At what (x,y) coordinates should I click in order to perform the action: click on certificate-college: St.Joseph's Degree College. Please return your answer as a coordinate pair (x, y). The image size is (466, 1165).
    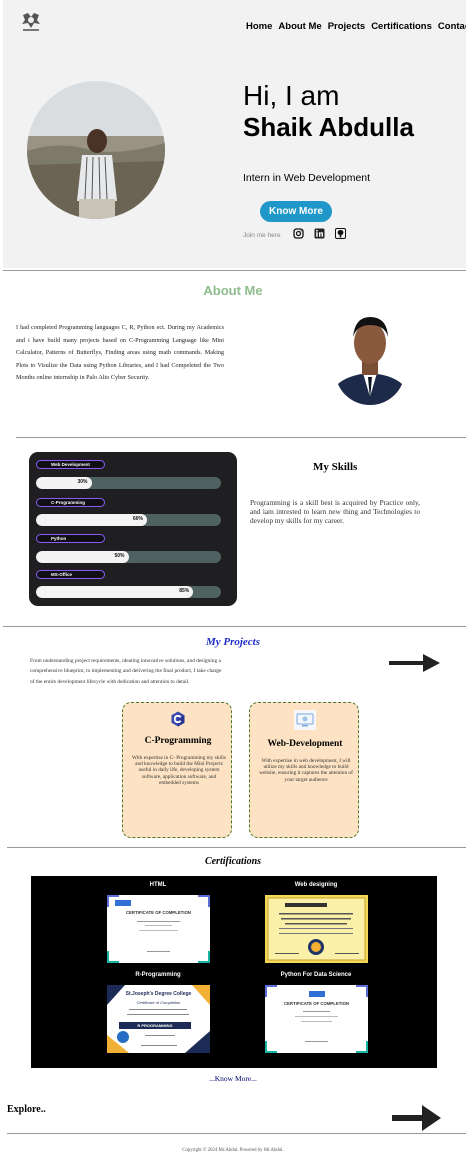
    Looking at the image, I should click on (158, 994).